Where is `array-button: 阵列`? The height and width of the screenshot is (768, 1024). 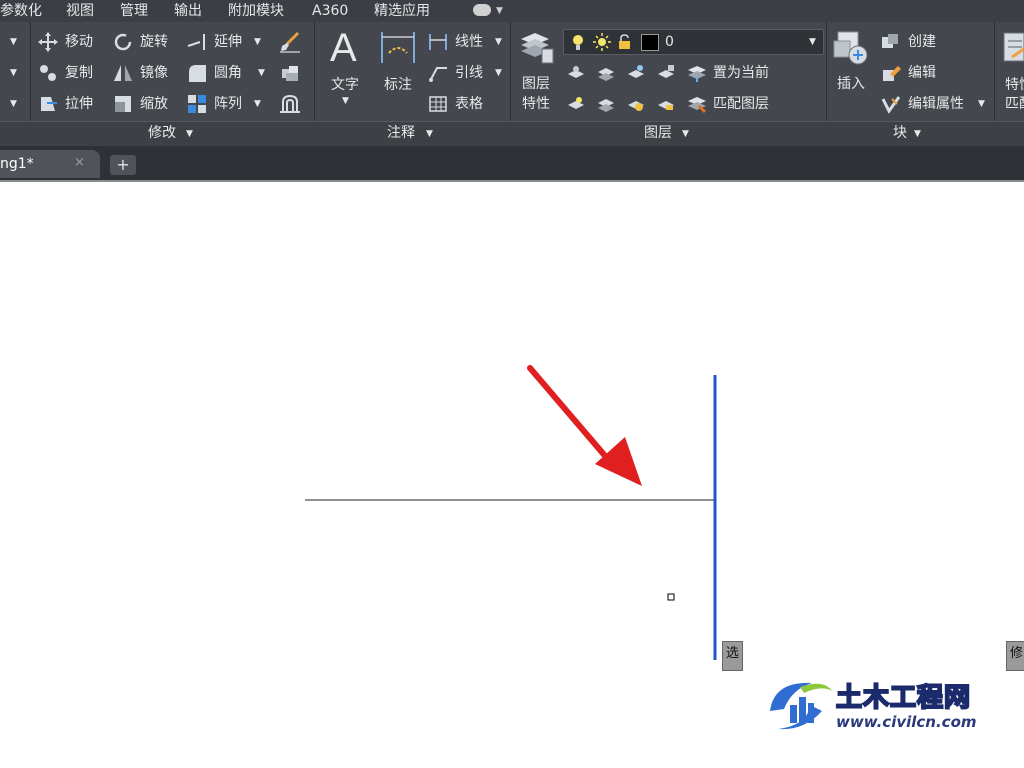
array-button: 阵列 is located at coordinates (228, 104).